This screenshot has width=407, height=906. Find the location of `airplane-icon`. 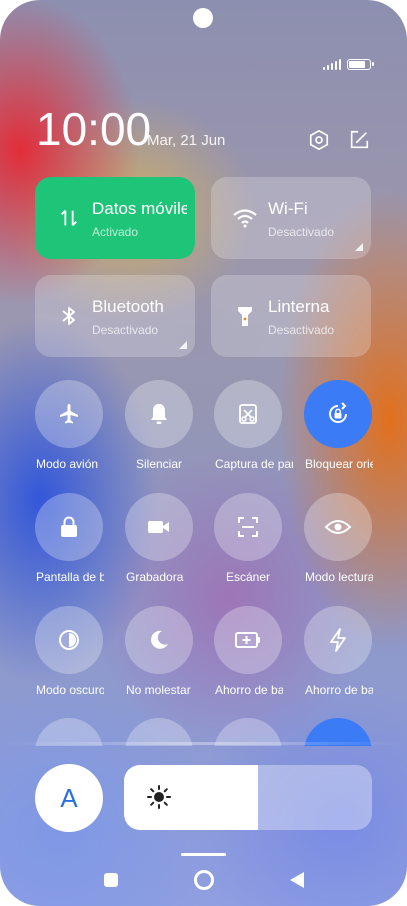

airplane-icon is located at coordinates (69, 414).